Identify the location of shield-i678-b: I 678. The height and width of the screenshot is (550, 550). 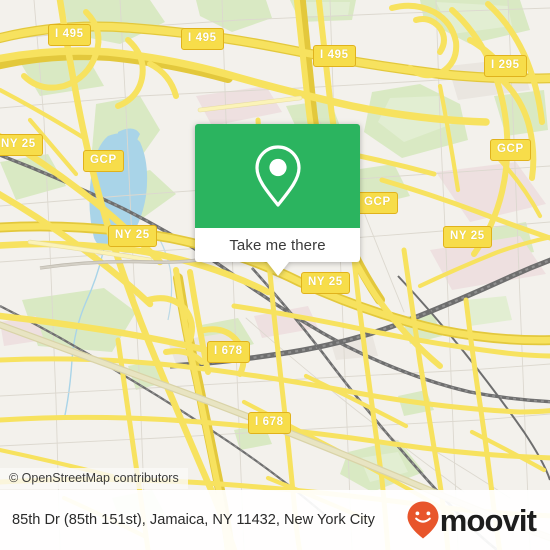
(269, 423).